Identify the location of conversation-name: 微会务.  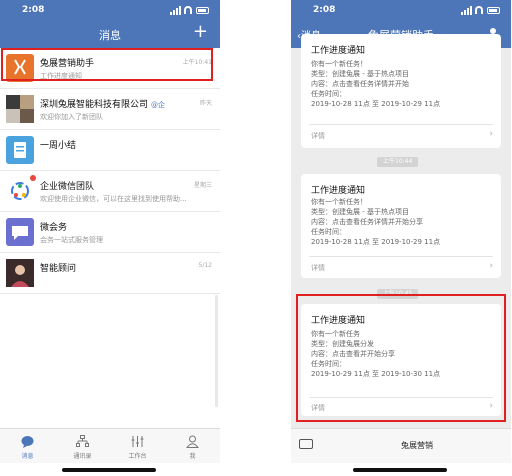
(54, 228).